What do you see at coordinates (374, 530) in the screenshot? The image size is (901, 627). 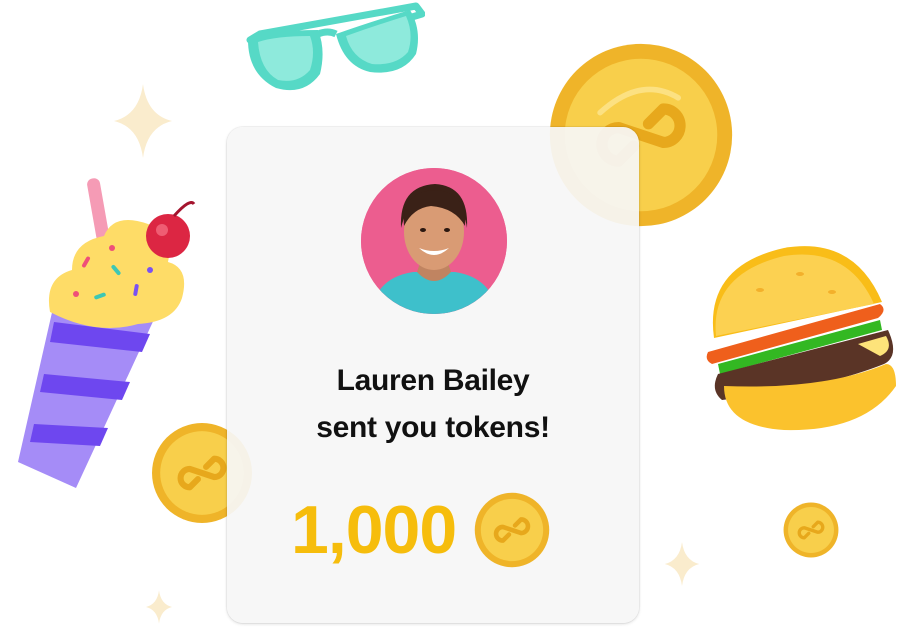 I see `token-amount: 1,000` at bounding box center [374, 530].